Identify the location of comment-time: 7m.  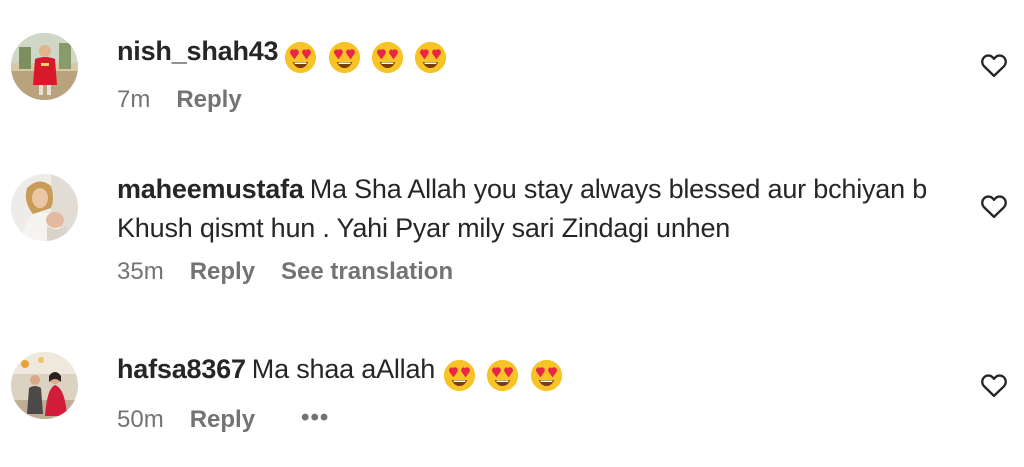
(134, 99).